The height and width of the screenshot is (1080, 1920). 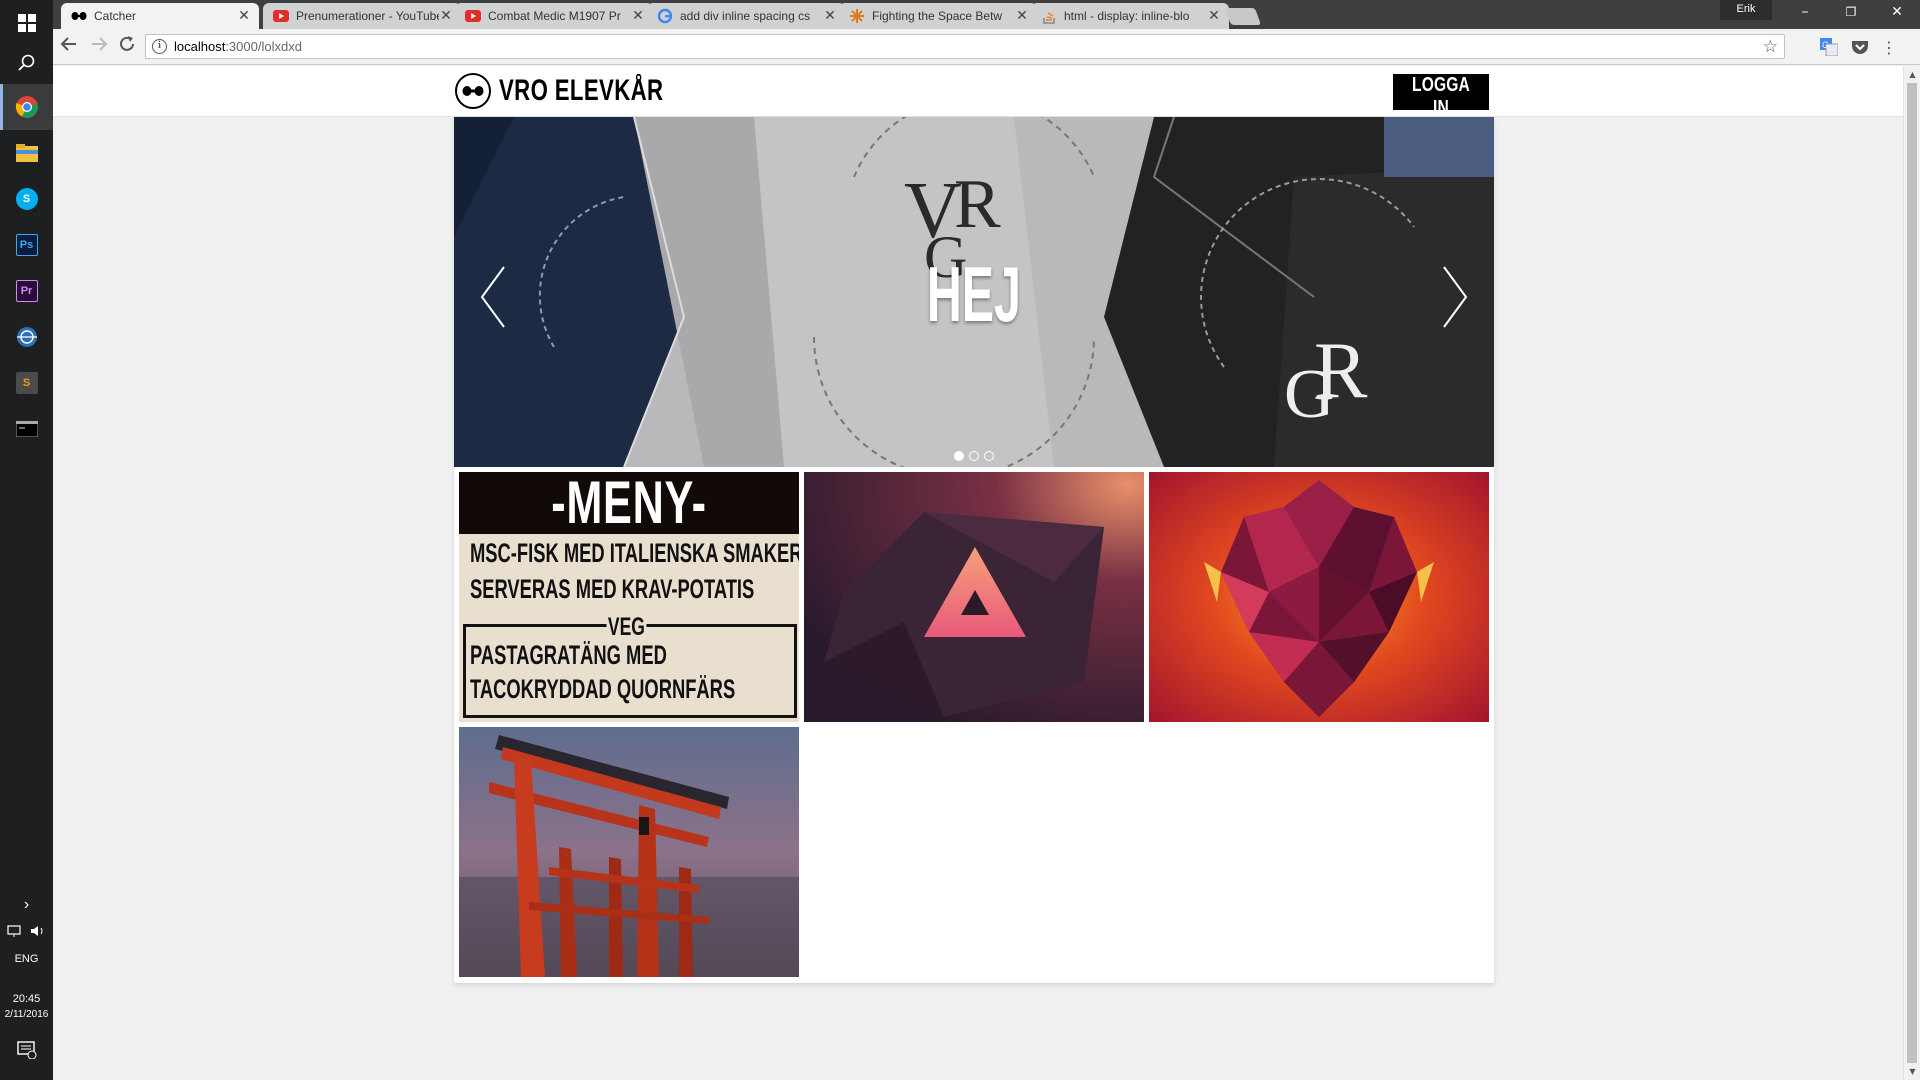 I want to click on gallery-image-heart, so click(x=1319, y=597).